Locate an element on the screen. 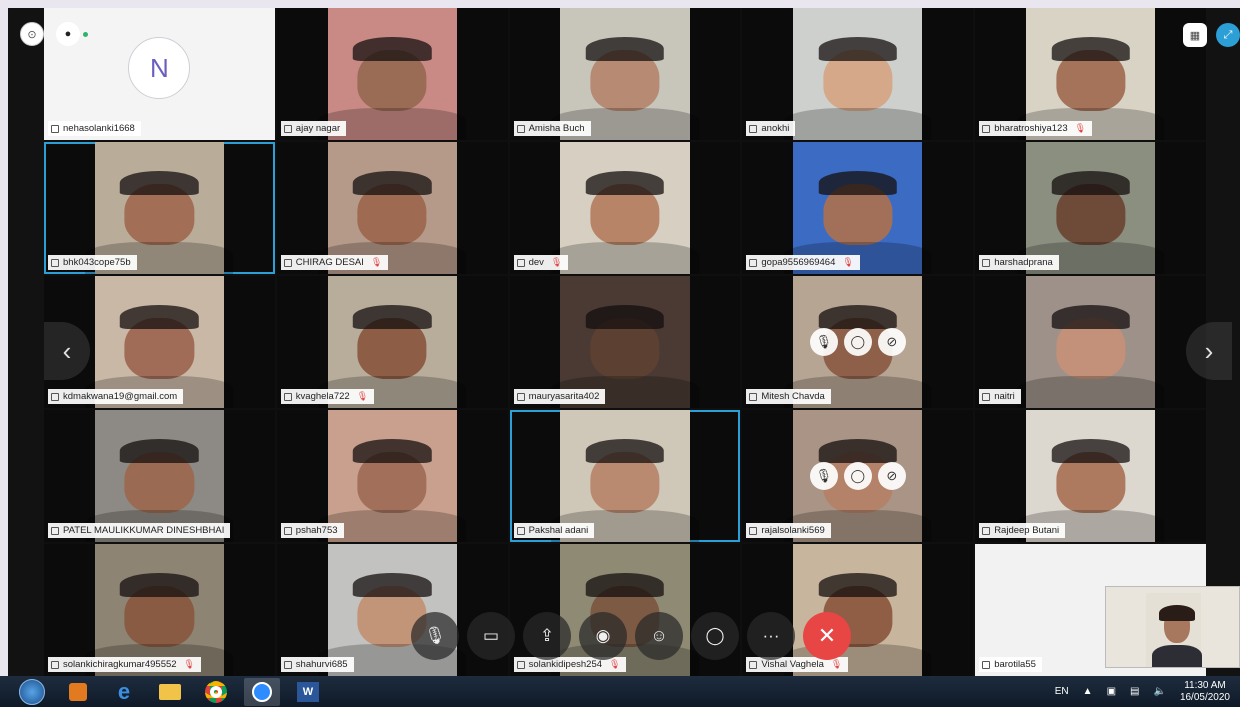 The height and width of the screenshot is (707, 1240). participant-name: shahurvi685 is located at coordinates (321, 664).